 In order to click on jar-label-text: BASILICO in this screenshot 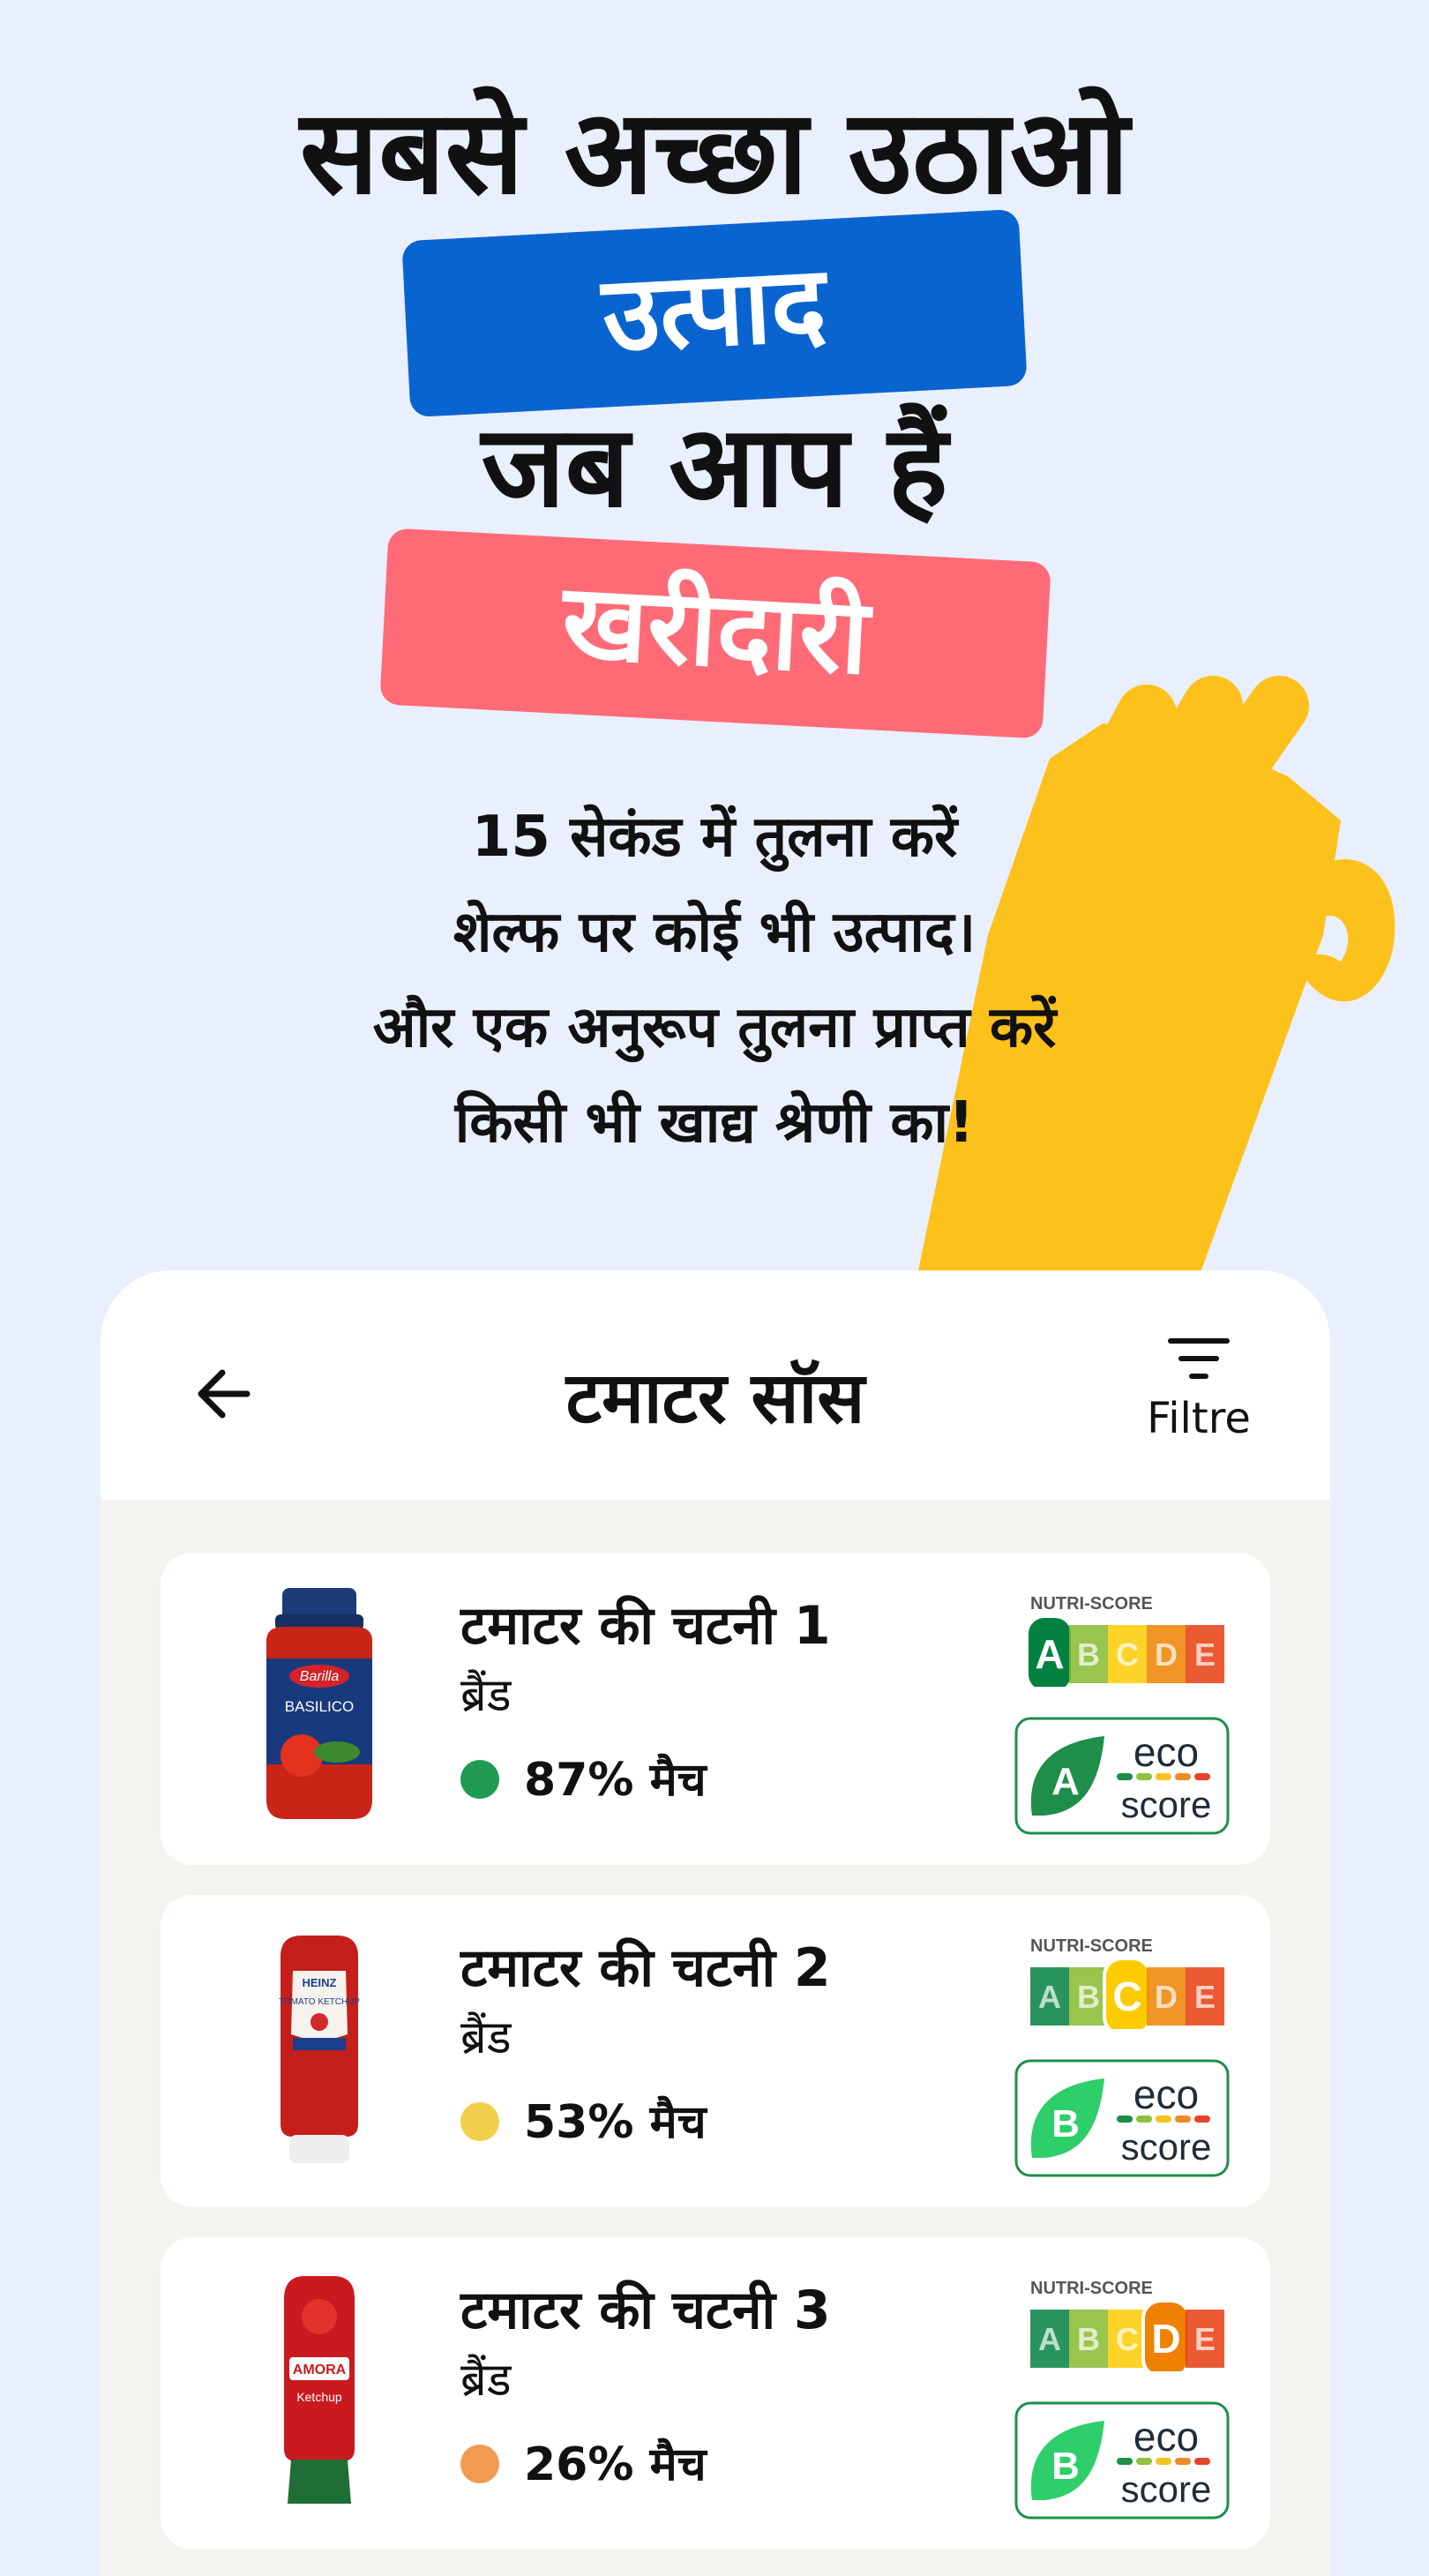, I will do `click(319, 1707)`.